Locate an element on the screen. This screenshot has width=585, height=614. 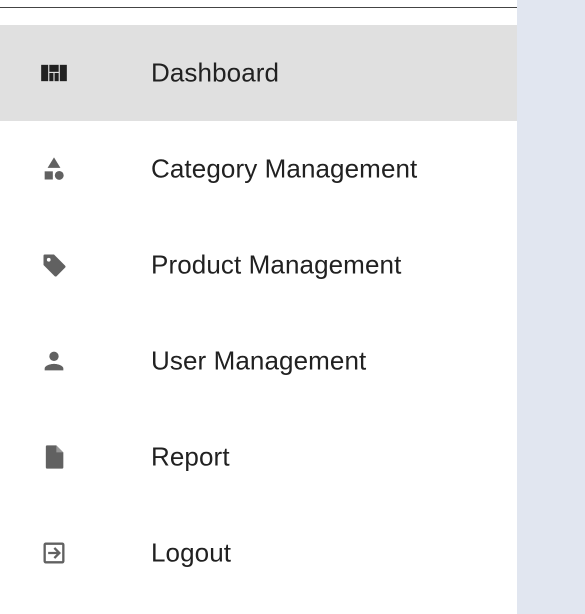
tag-icon is located at coordinates (54, 265).